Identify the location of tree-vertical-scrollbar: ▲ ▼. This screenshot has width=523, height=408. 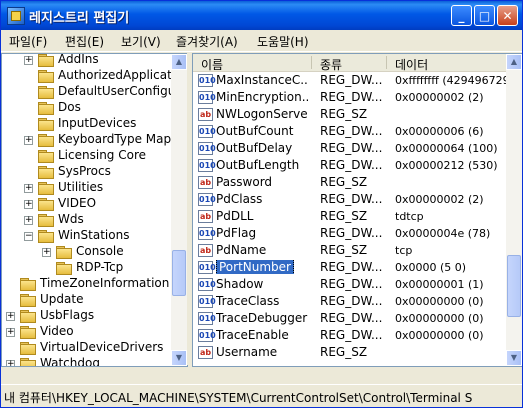
(179, 210).